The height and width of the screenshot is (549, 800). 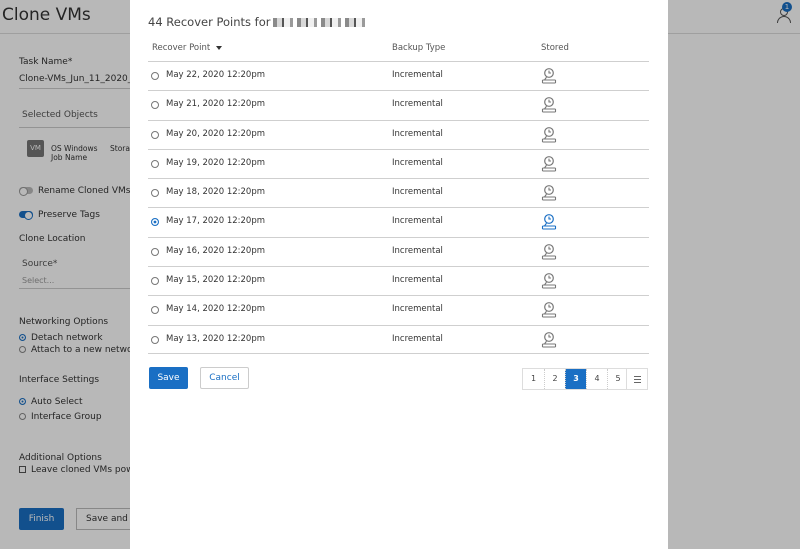 I want to click on table-row: May 20, 2020 12:20pm Incremental, so click(x=398, y=134).